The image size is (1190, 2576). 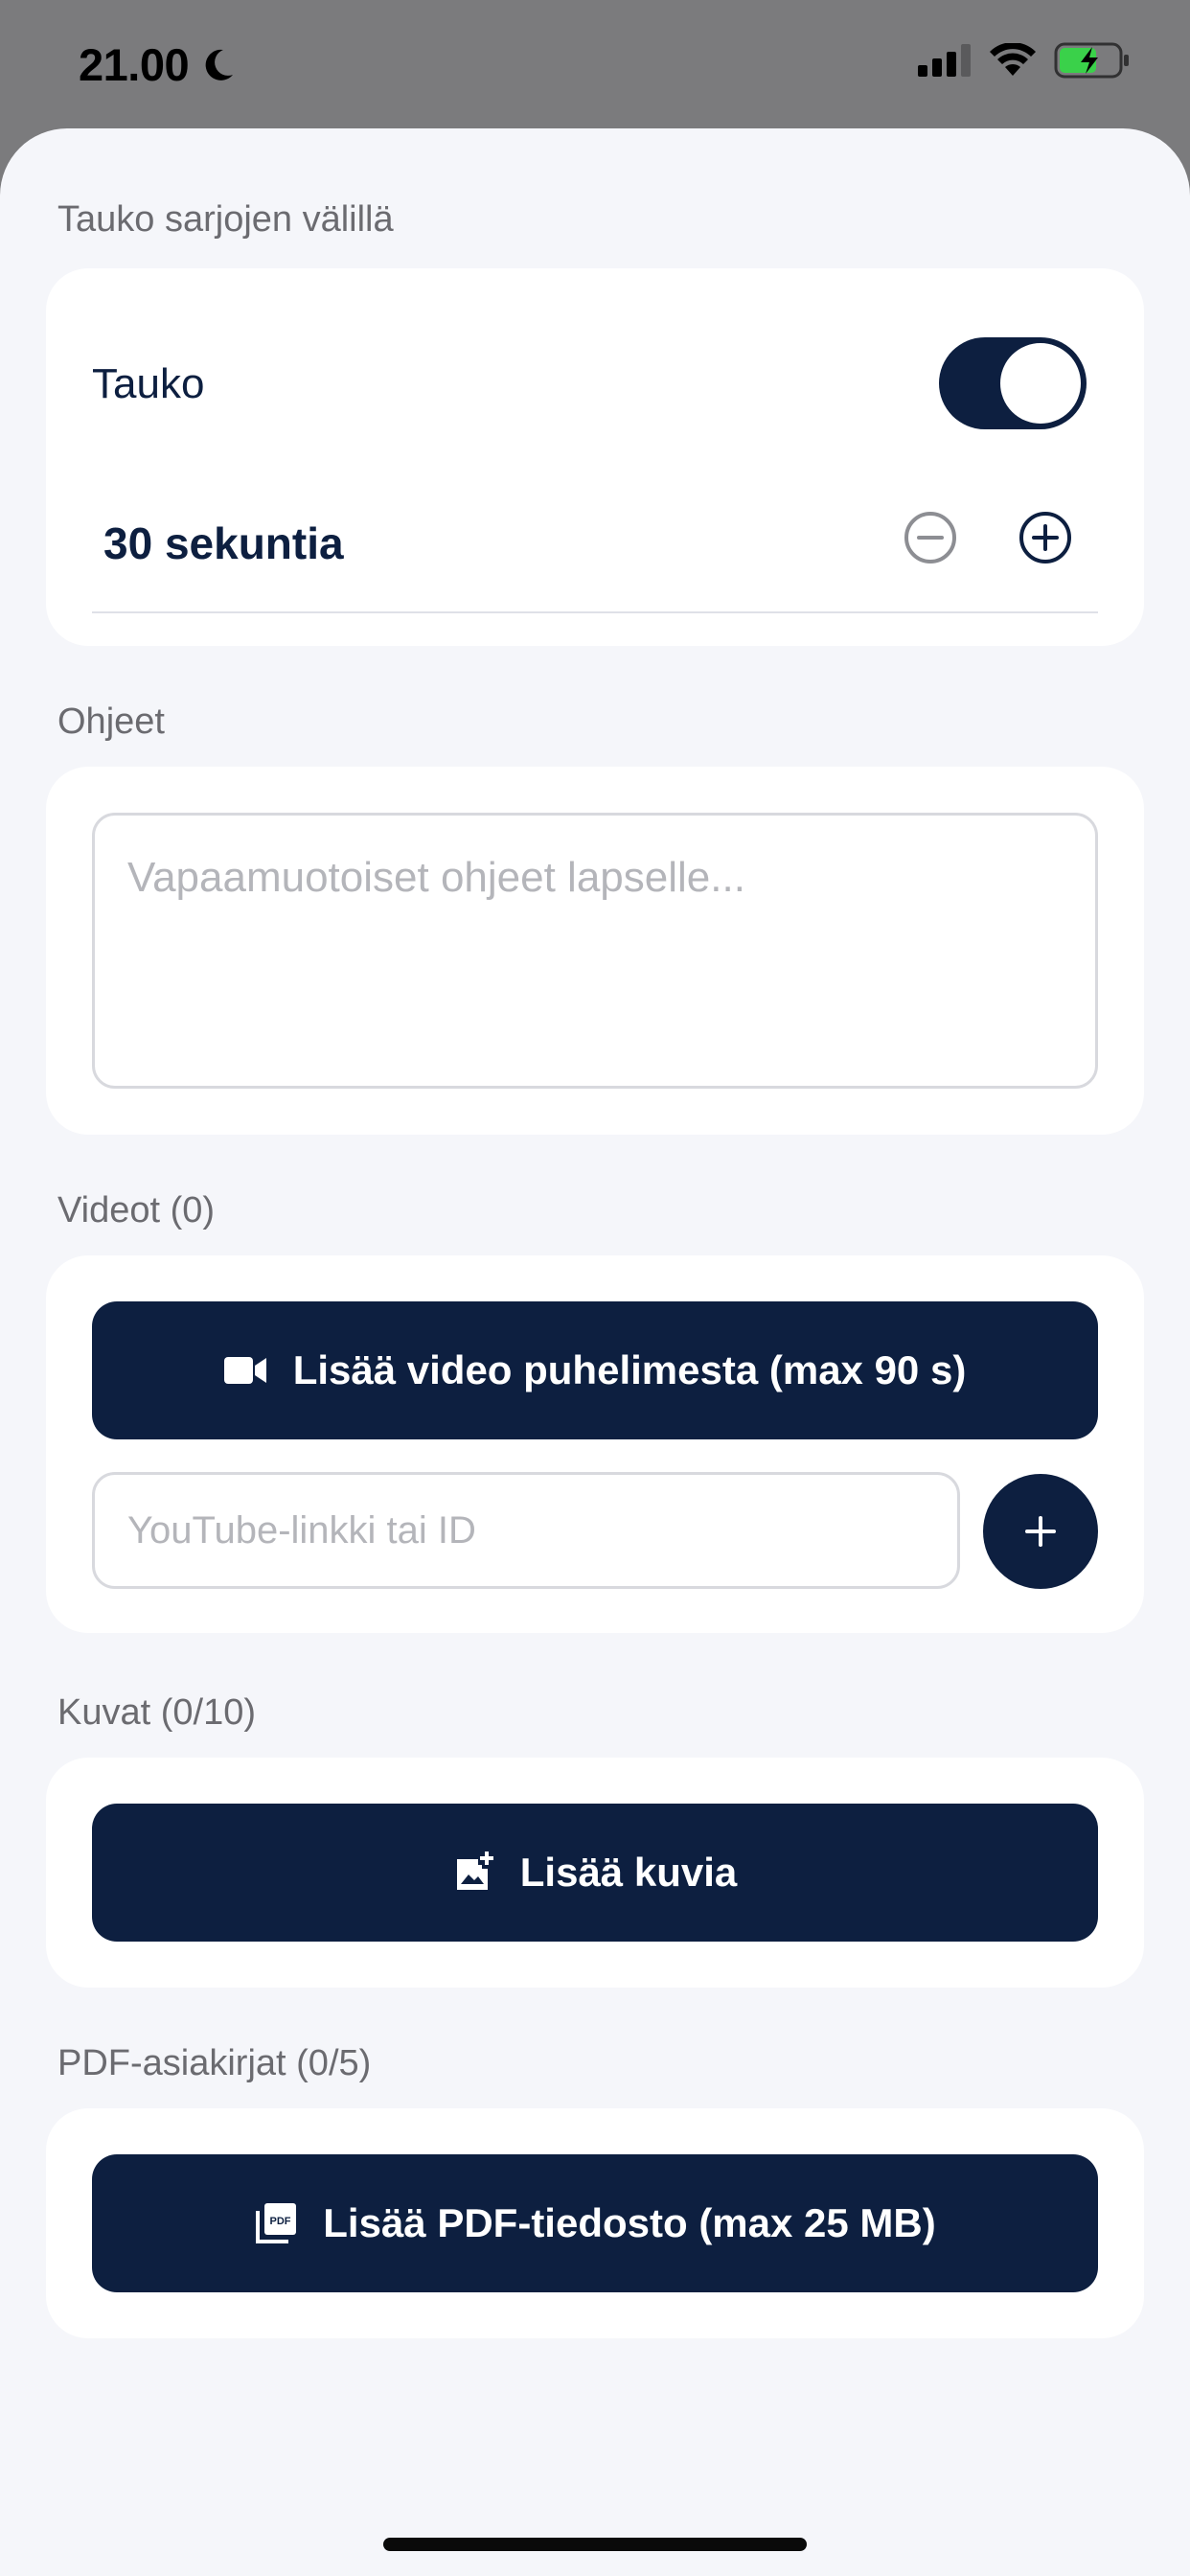 What do you see at coordinates (280, 2221) in the screenshot?
I see `svg-text: PDF` at bounding box center [280, 2221].